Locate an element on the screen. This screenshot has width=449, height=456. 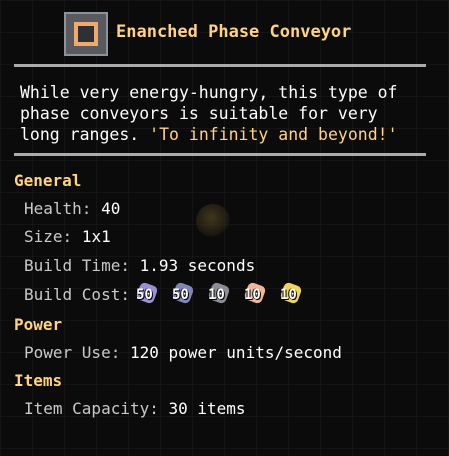
stat-health: Health: 40 is located at coordinates (72, 208).